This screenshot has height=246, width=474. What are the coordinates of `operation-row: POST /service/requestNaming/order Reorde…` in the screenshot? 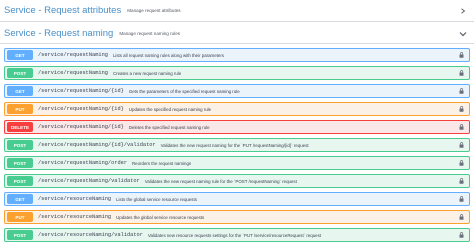 It's located at (237, 163).